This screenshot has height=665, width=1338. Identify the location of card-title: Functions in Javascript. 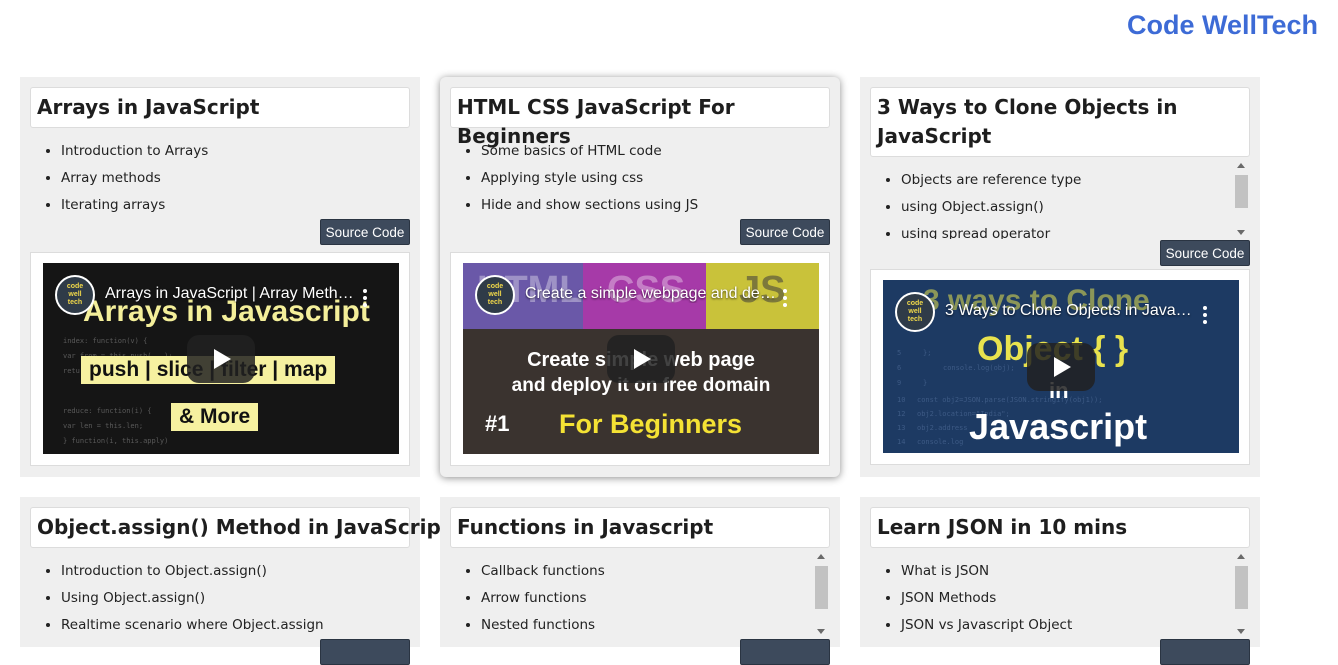
(640, 527).